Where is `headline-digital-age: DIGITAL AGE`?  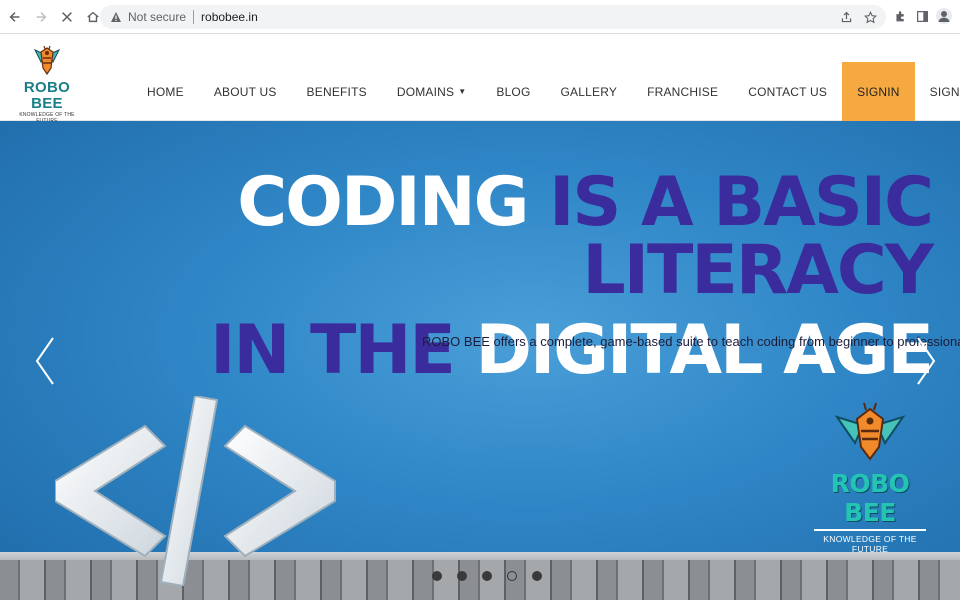 headline-digital-age: DIGITAL AGE is located at coordinates (704, 350).